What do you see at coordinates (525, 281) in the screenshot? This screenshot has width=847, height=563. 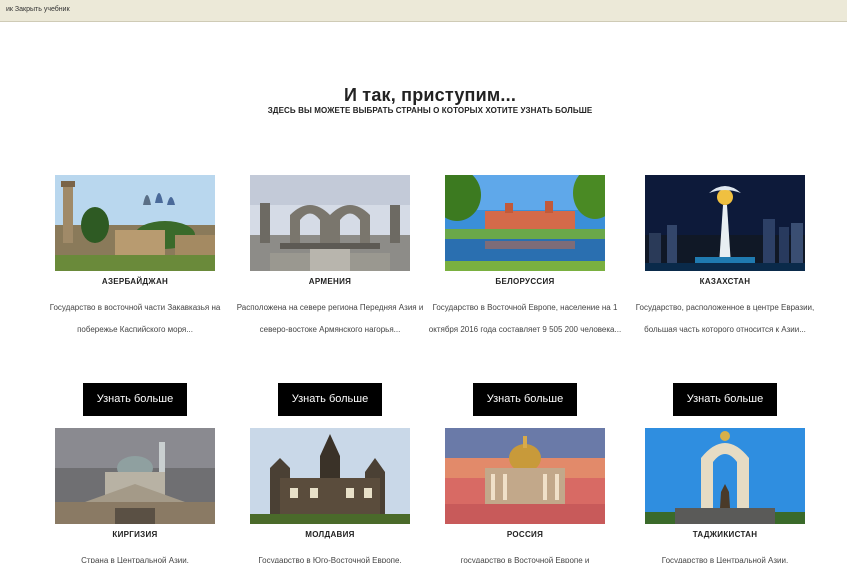 I see `country-name: БЕЛОРУССИЯ` at bounding box center [525, 281].